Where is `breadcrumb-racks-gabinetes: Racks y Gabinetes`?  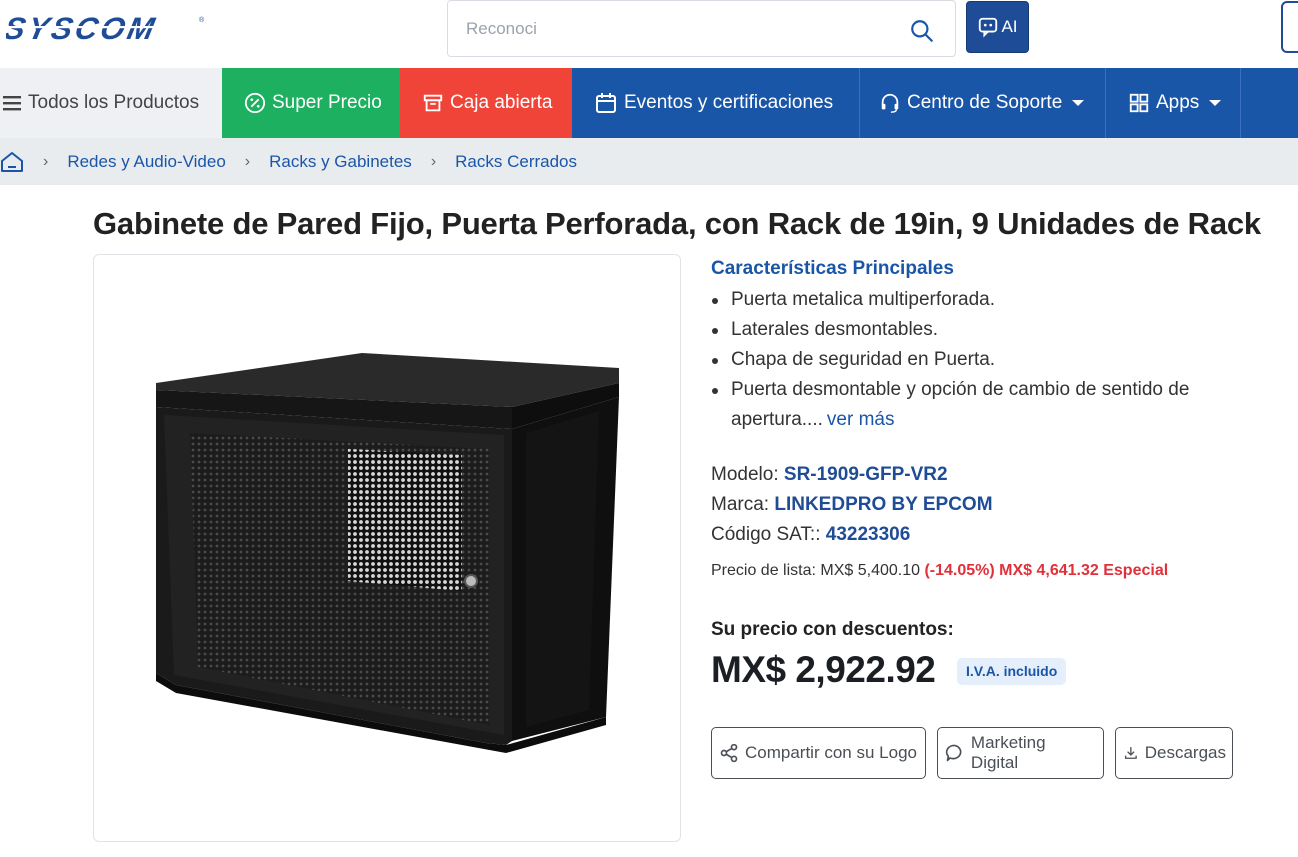
breadcrumb-racks-gabinetes: Racks y Gabinetes is located at coordinates (340, 162).